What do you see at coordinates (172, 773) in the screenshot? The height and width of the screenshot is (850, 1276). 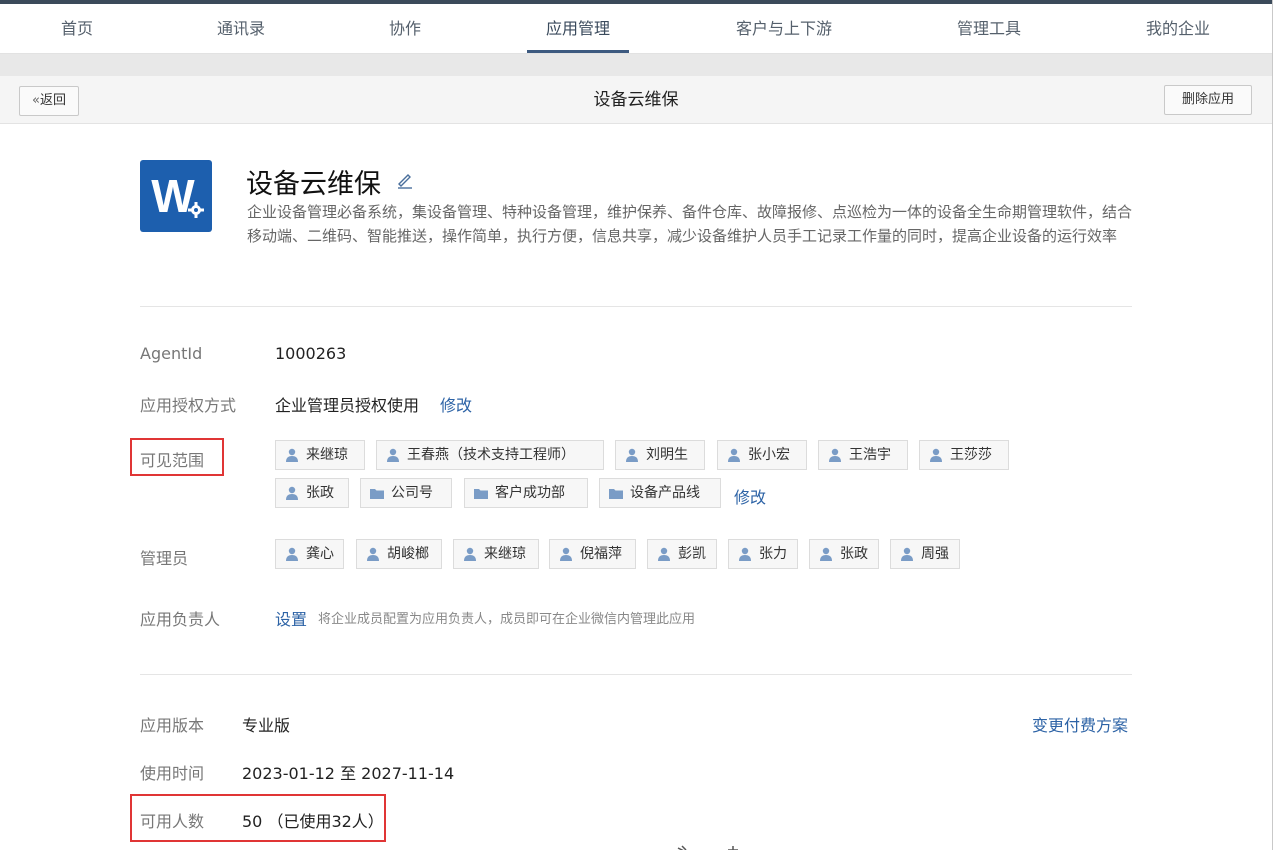 I see `period-label: 使用时间` at bounding box center [172, 773].